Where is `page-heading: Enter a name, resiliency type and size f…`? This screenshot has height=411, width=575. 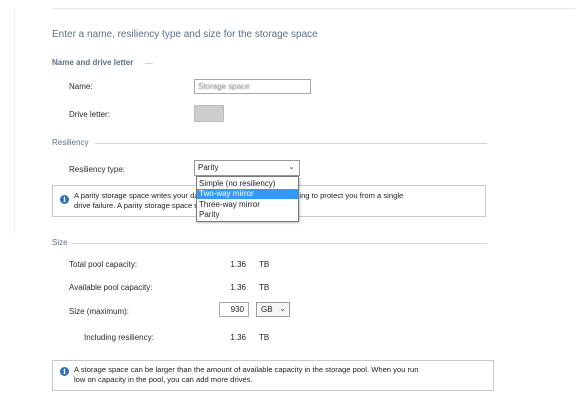 page-heading: Enter a name, resiliency type and size f… is located at coordinates (185, 34).